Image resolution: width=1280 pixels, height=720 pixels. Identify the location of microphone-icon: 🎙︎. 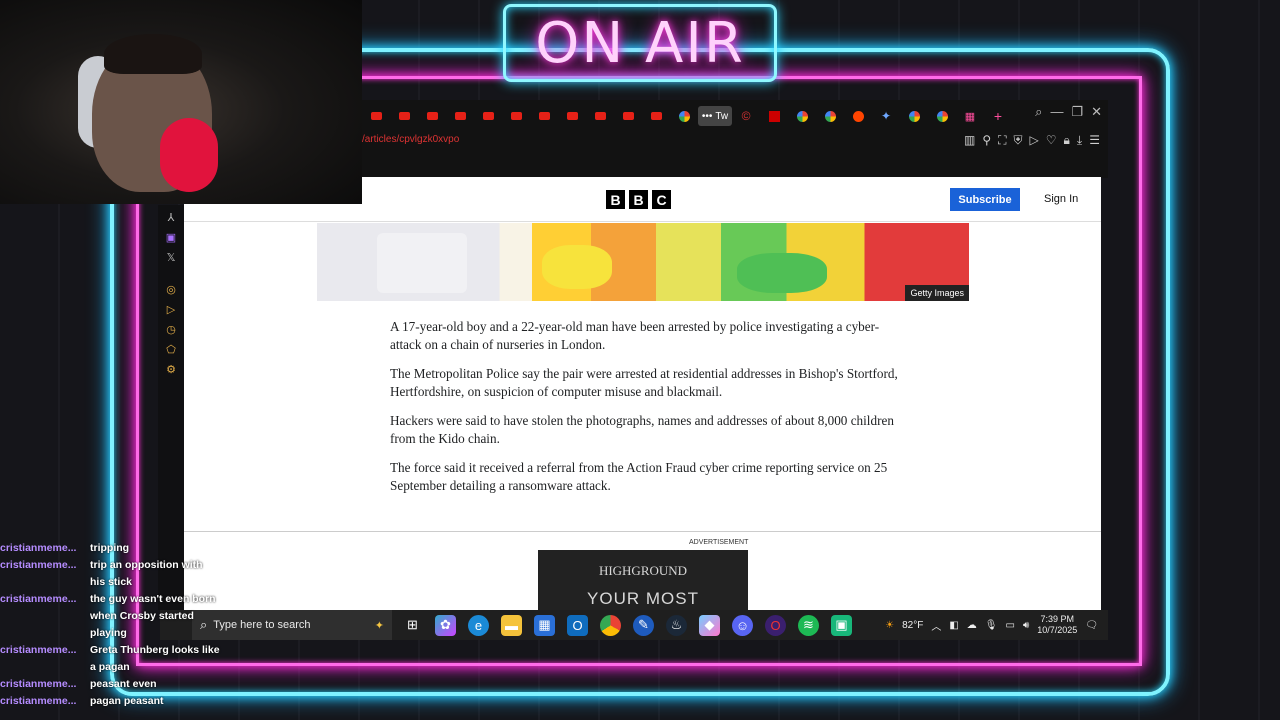
(991, 625).